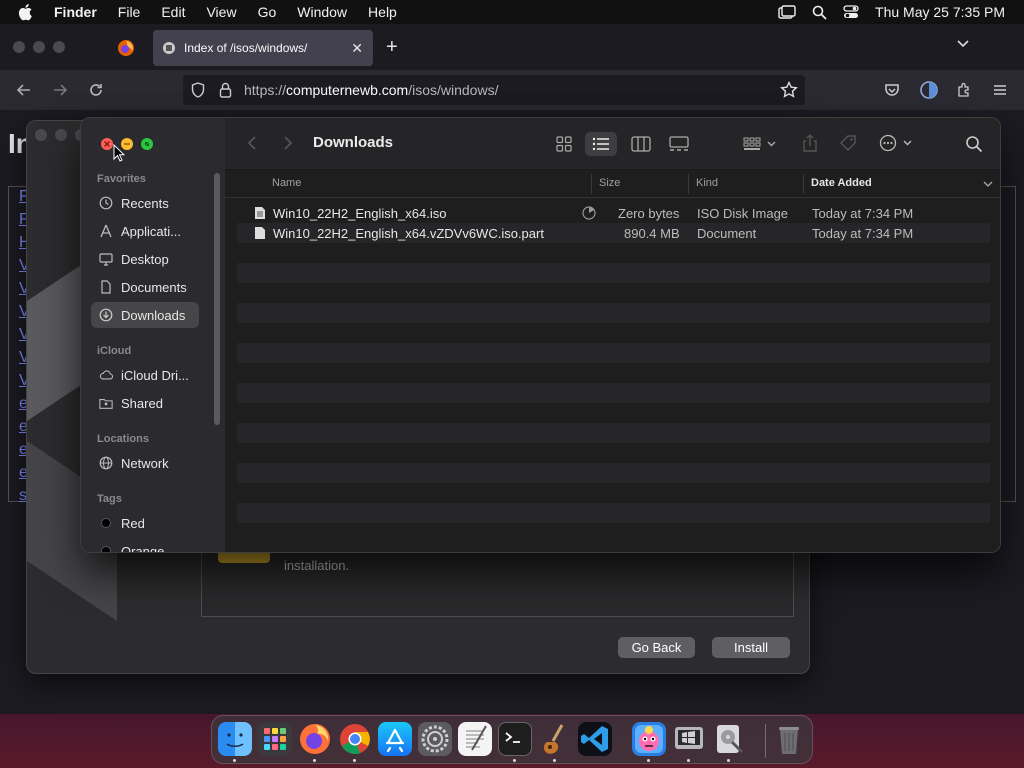  What do you see at coordinates (656, 647) in the screenshot?
I see `go-back-button: Go Back` at bounding box center [656, 647].